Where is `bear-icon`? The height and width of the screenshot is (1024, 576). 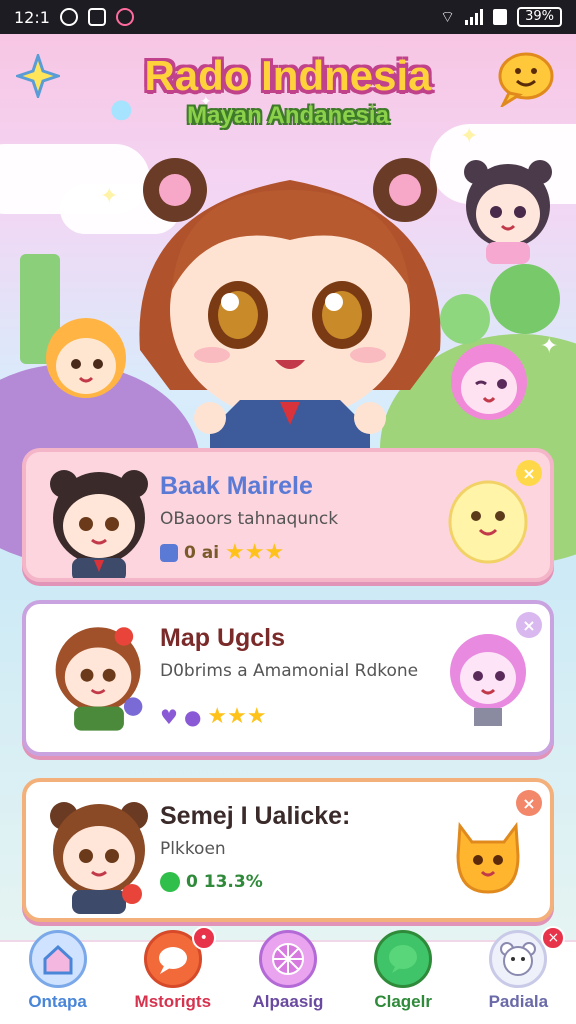
bear-icon is located at coordinates (518, 959).